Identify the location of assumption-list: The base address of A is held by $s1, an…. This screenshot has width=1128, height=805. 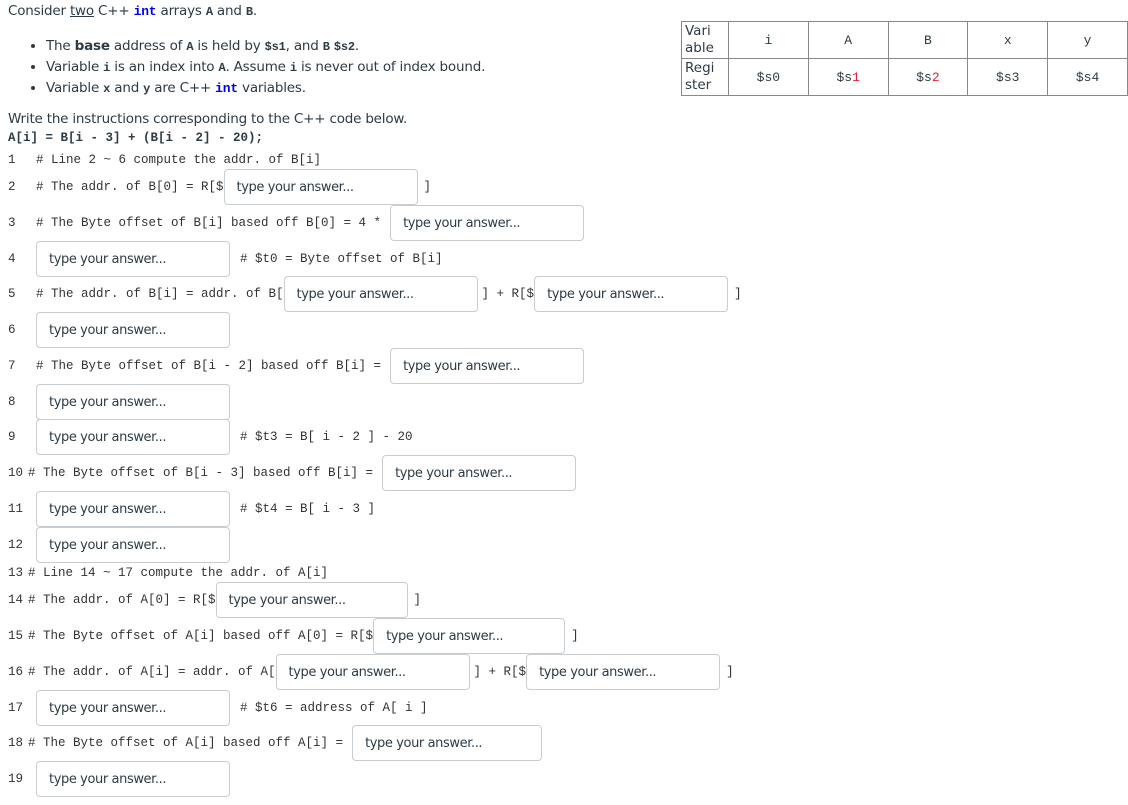
(256, 67).